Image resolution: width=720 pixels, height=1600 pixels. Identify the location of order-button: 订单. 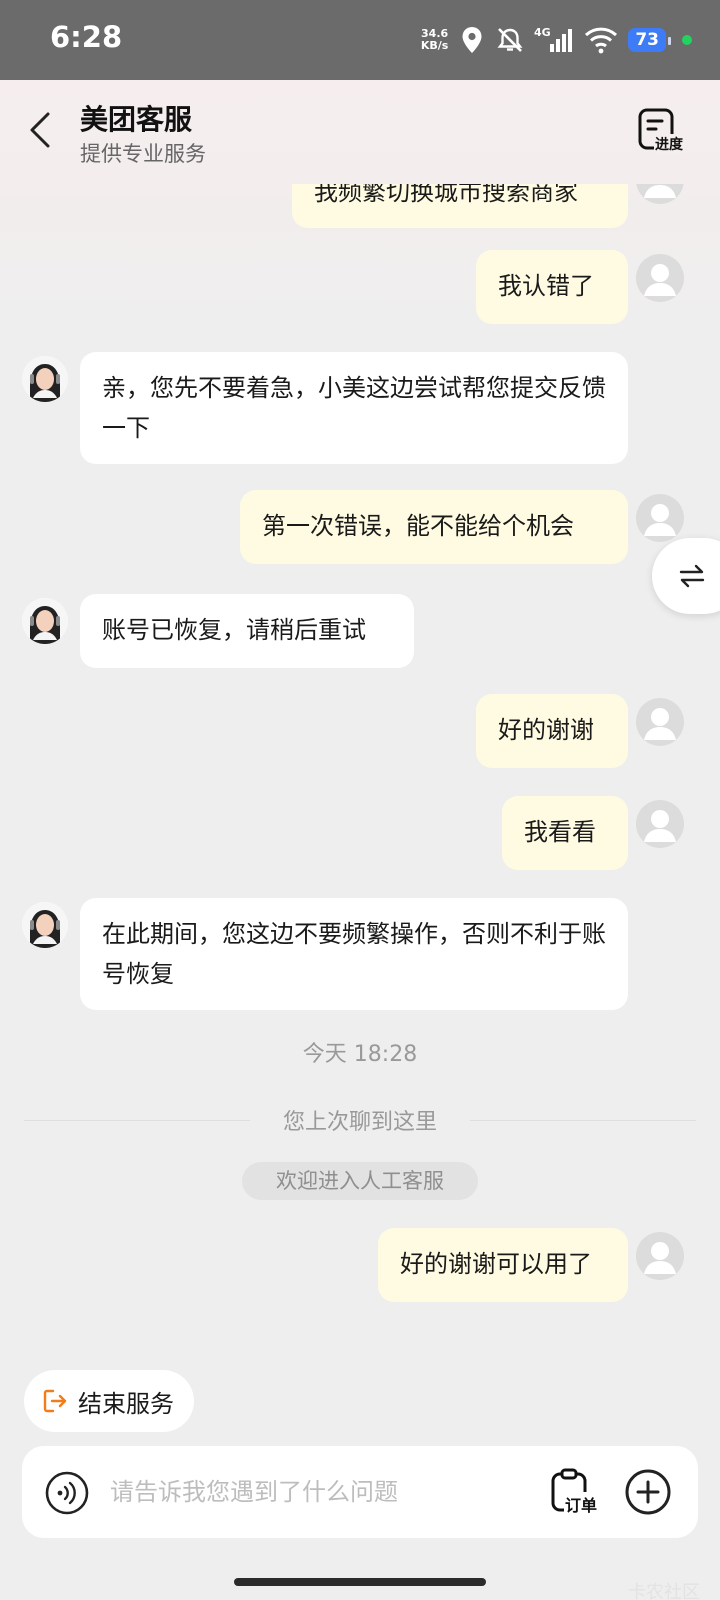
(580, 1494).